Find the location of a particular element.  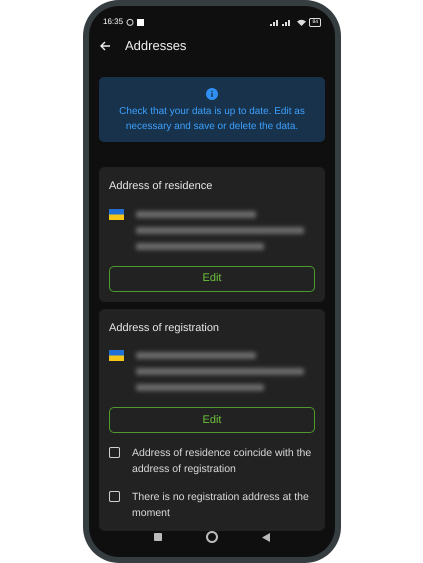

checkbox-label: There is no registration address at the moment is located at coordinates (223, 505).